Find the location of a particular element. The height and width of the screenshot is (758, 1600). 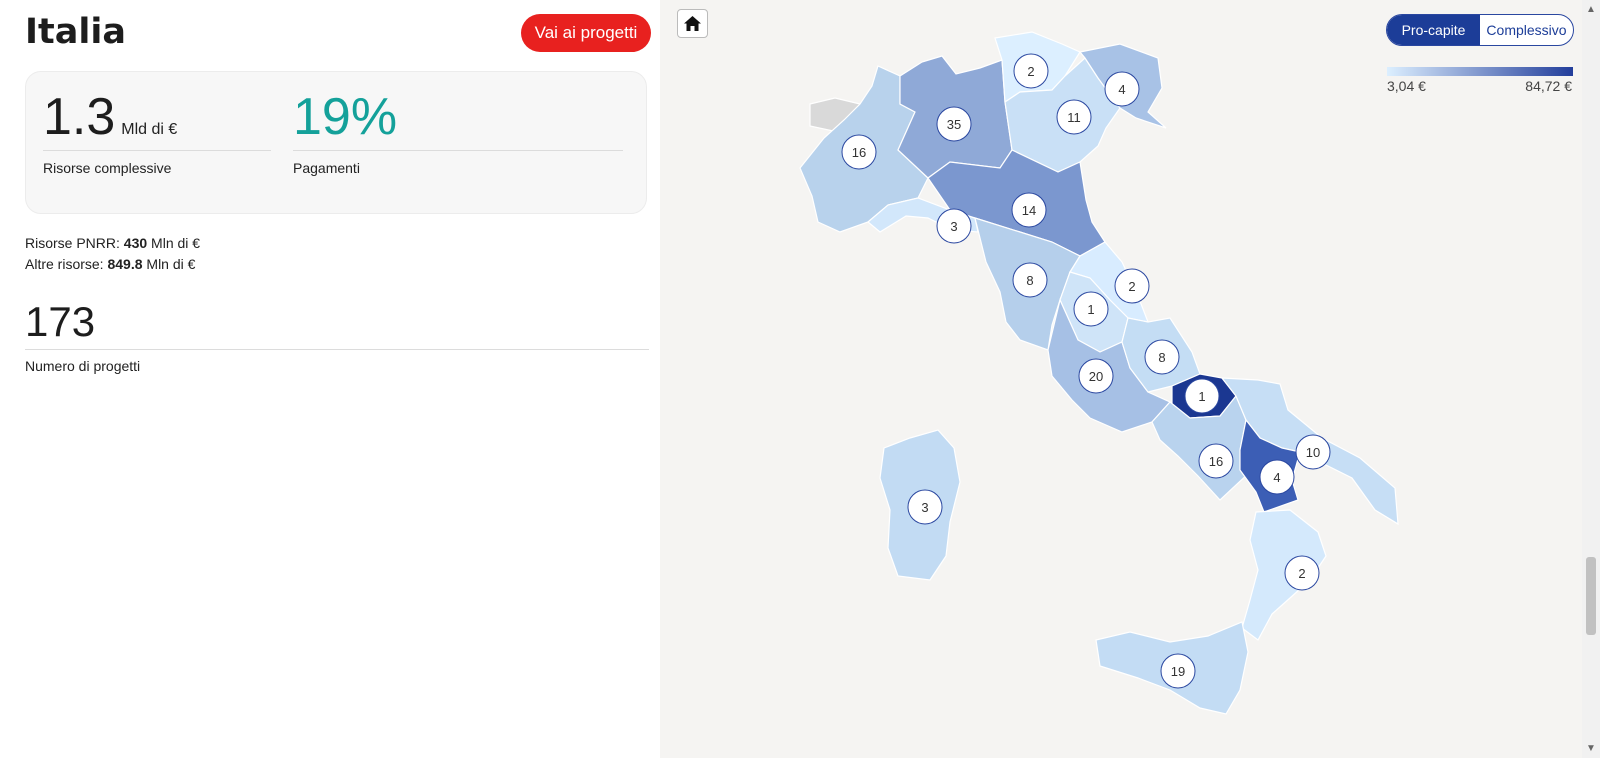

badge-trentino: 2 is located at coordinates (1031, 71).